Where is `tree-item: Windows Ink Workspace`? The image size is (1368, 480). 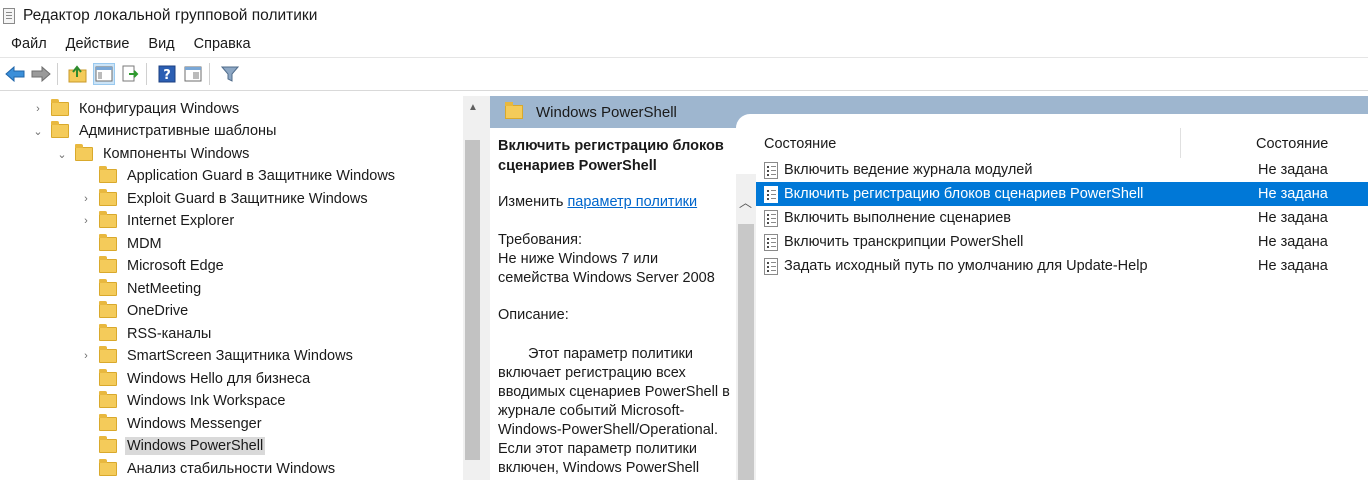
tree-item: Windows Ink Workspace is located at coordinates (184, 401).